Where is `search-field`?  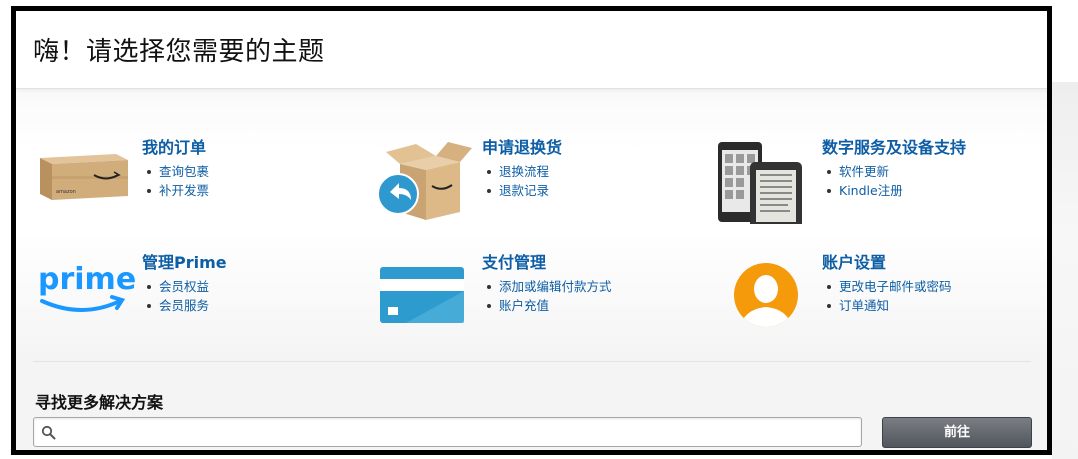 search-field is located at coordinates (447, 432).